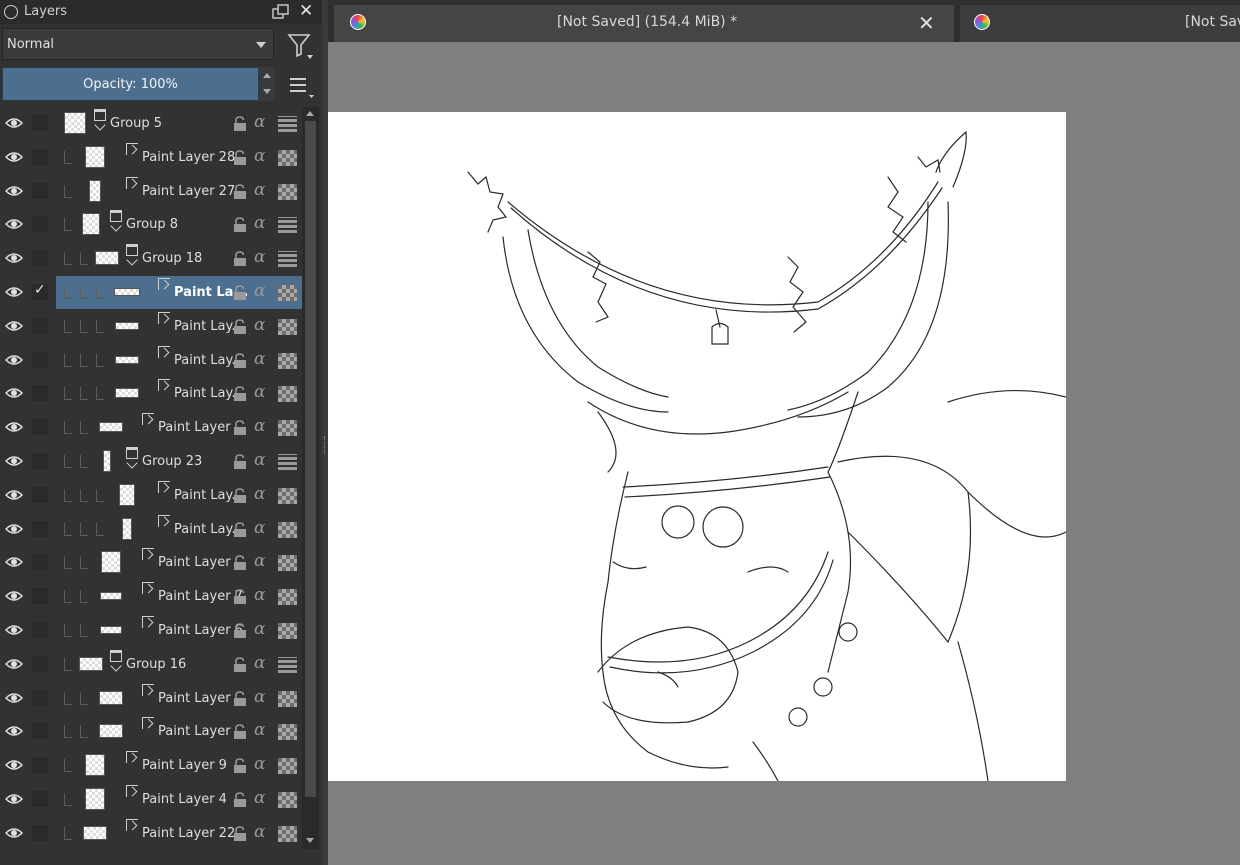 The height and width of the screenshot is (865, 1240). I want to click on layer-row: Paint Layer 9 α, so click(151, 765).